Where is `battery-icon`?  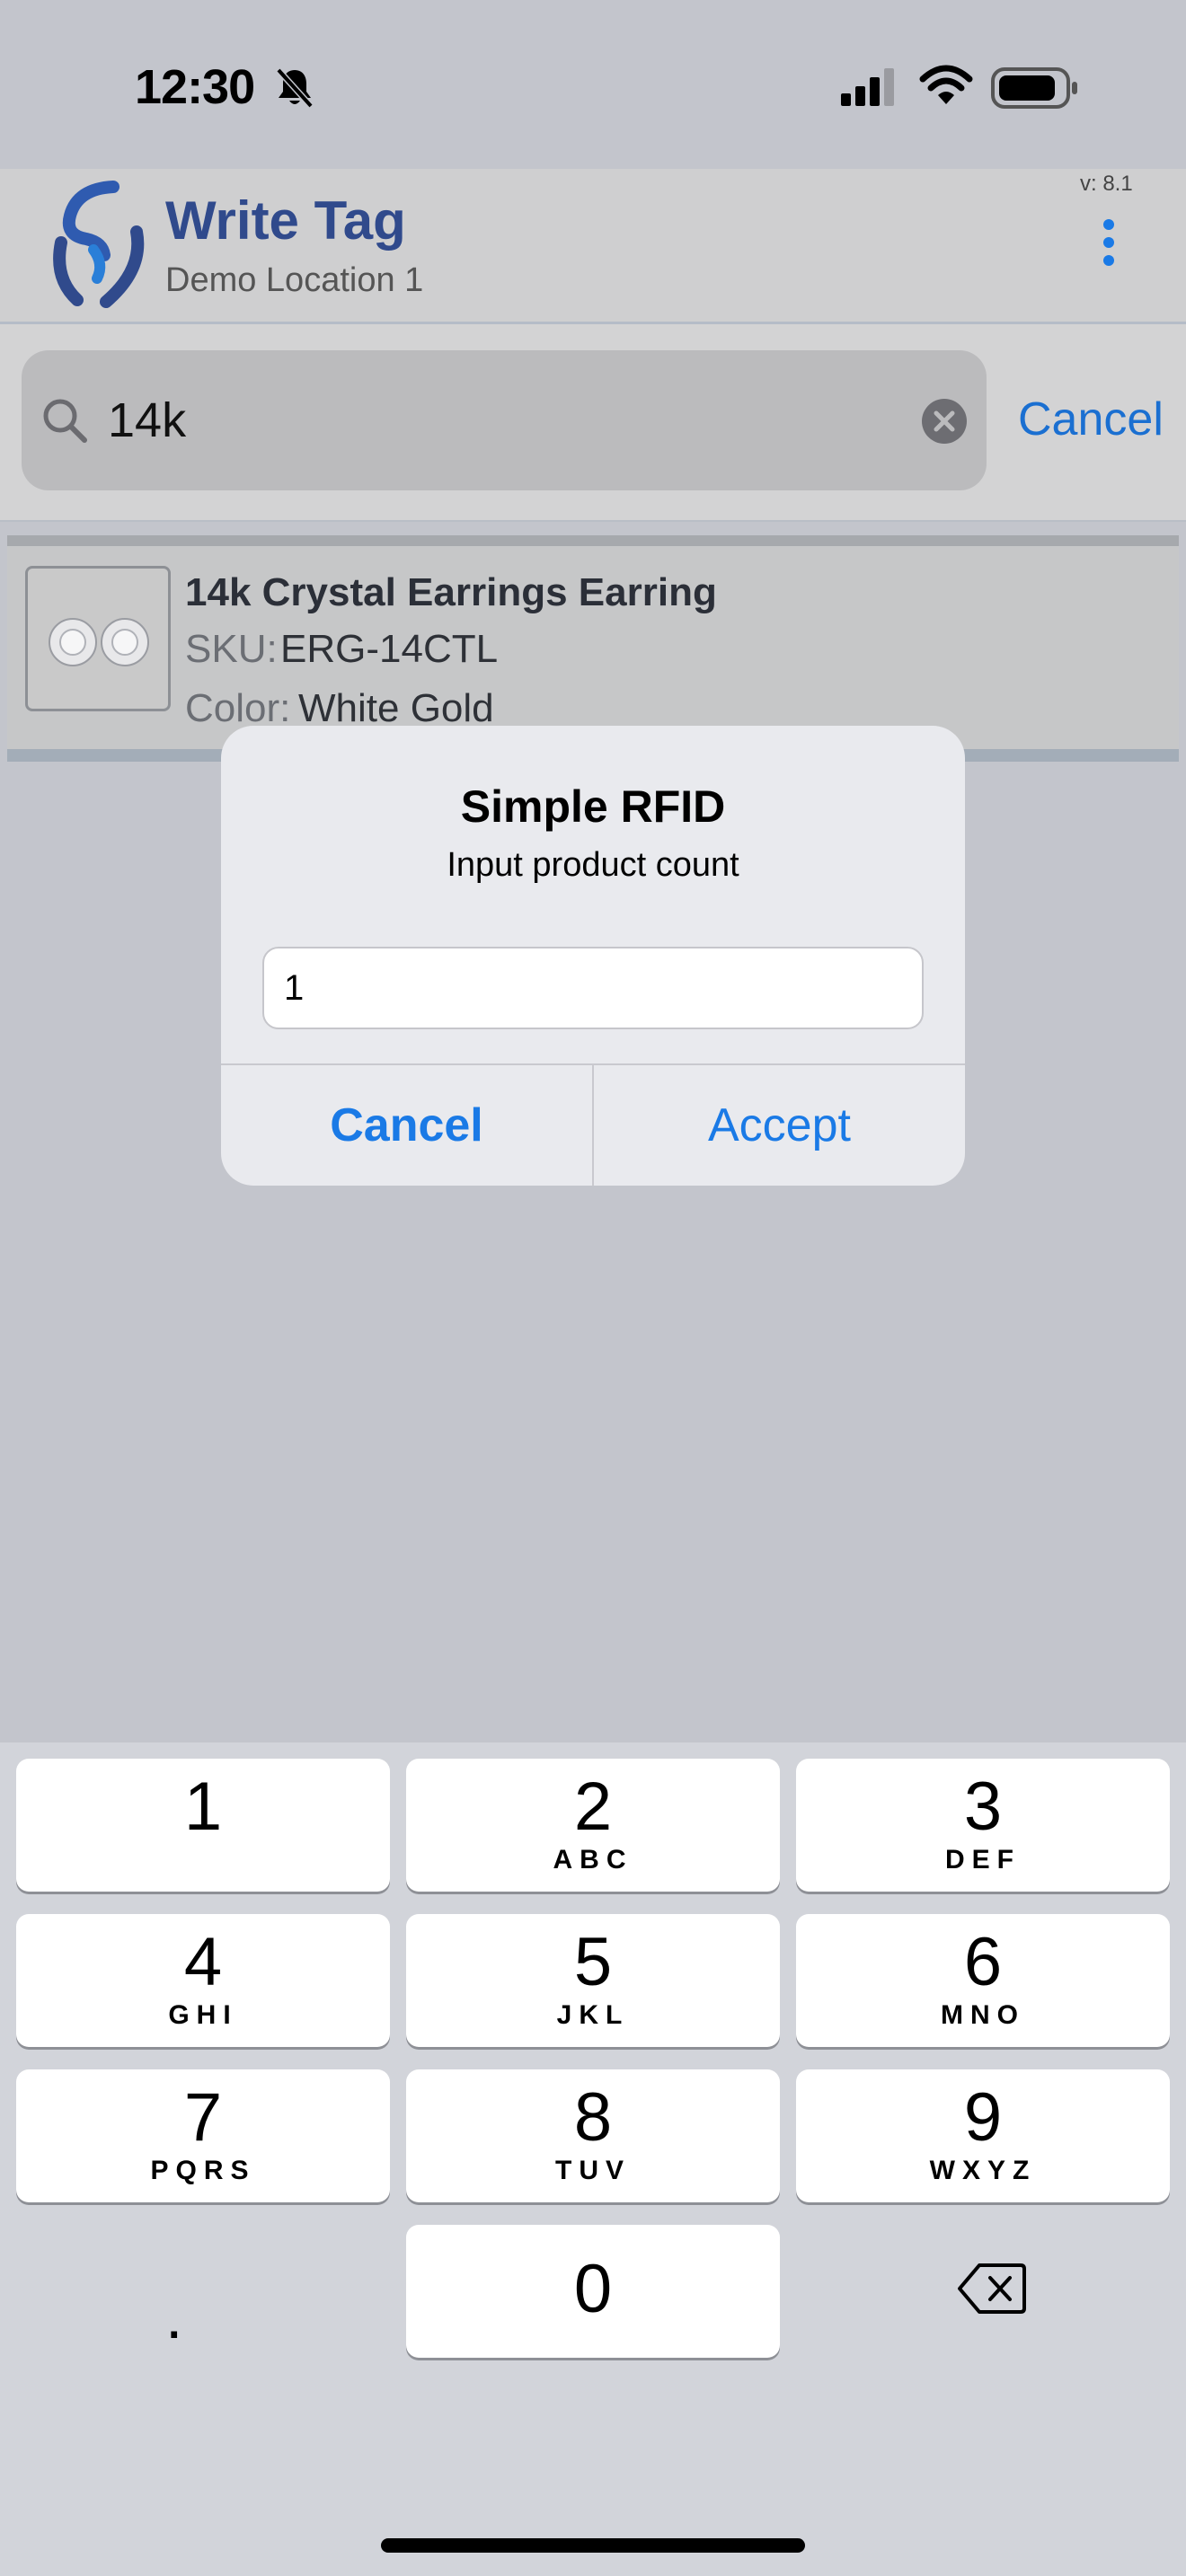
battery-icon is located at coordinates (1034, 88).